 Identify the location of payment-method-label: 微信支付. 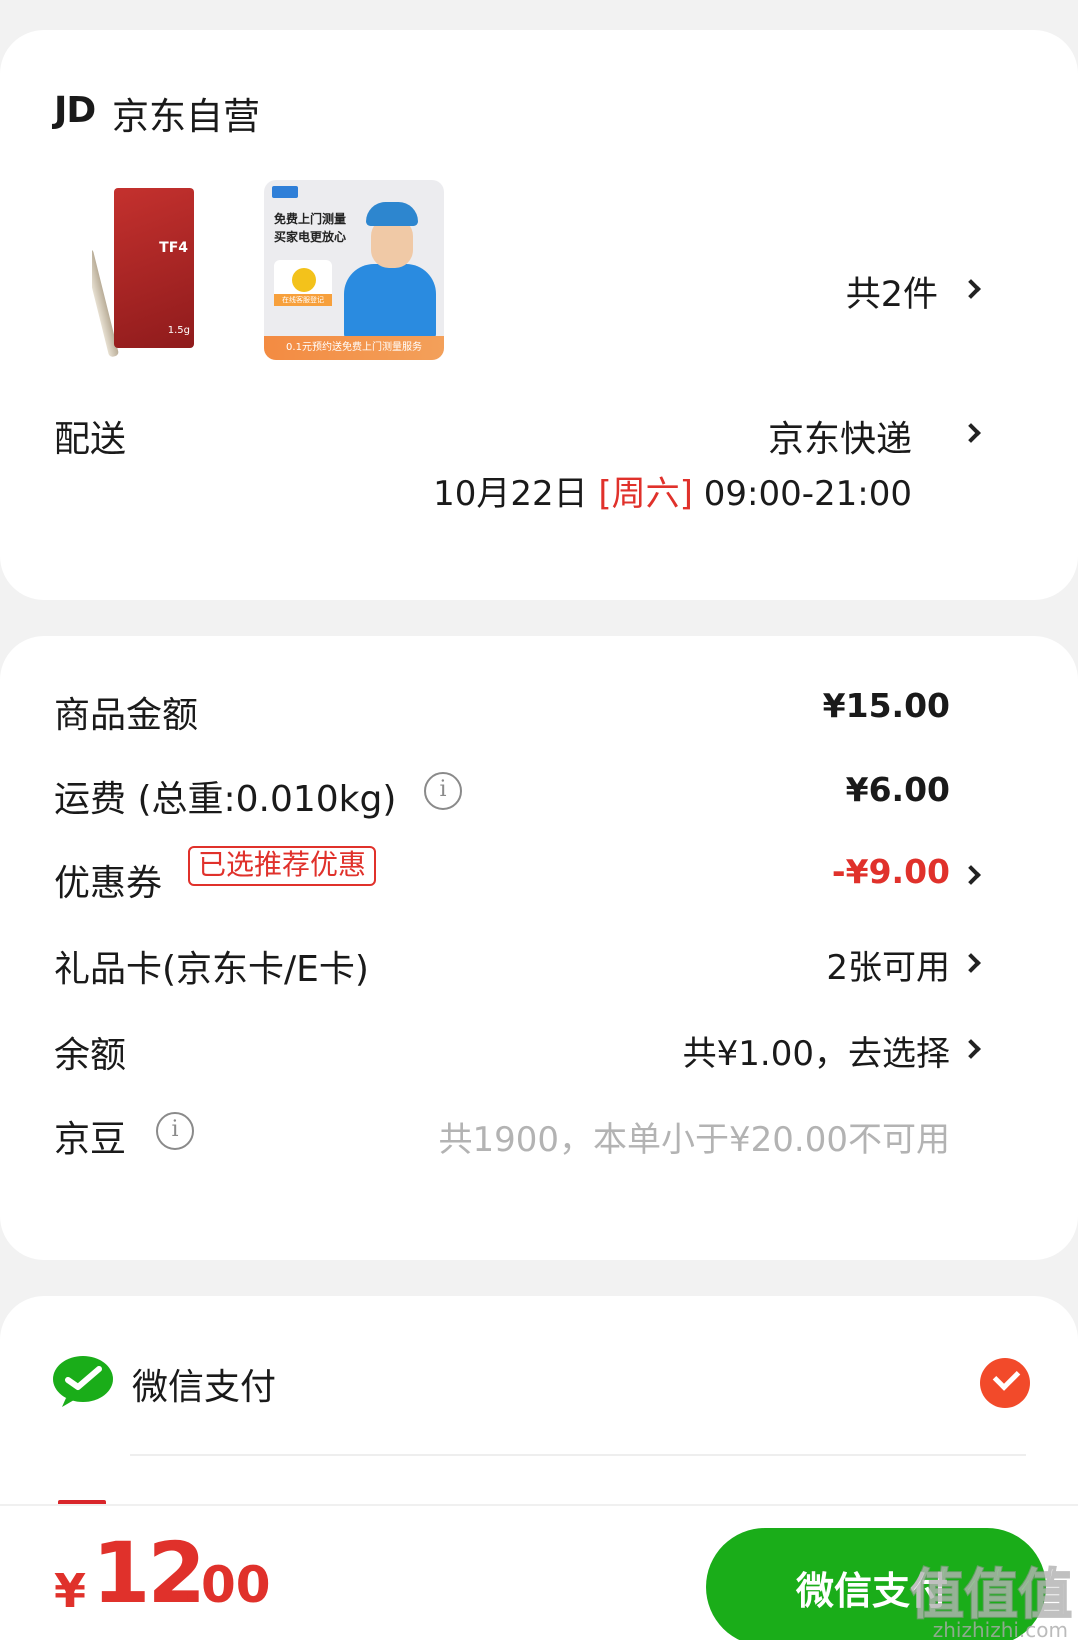
(204, 1387).